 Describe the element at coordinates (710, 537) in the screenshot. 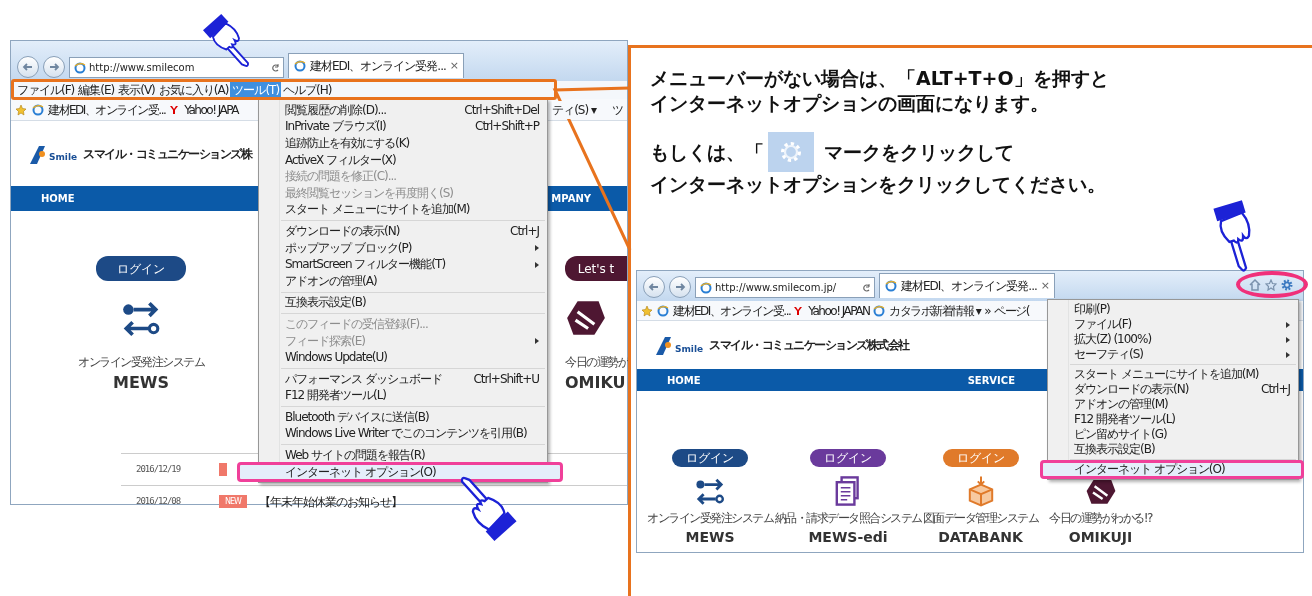

I see `service-name: MEWS` at that location.